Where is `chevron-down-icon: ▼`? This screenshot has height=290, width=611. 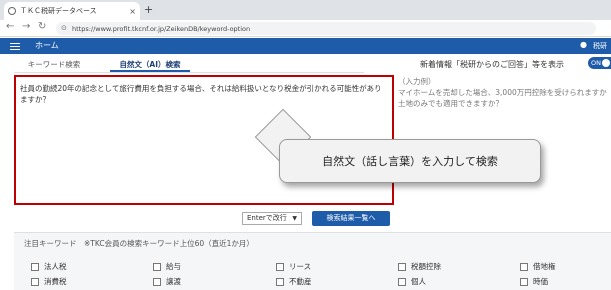
chevron-down-icon: ▼ is located at coordinates (294, 218).